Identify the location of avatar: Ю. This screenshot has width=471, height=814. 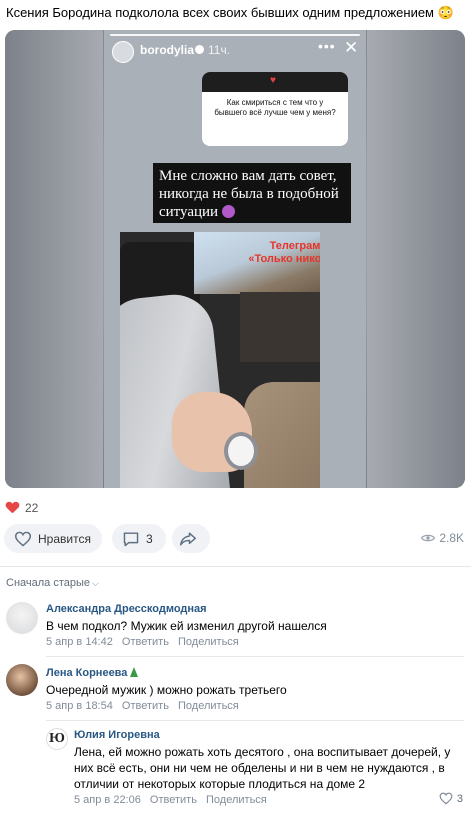
(57, 739).